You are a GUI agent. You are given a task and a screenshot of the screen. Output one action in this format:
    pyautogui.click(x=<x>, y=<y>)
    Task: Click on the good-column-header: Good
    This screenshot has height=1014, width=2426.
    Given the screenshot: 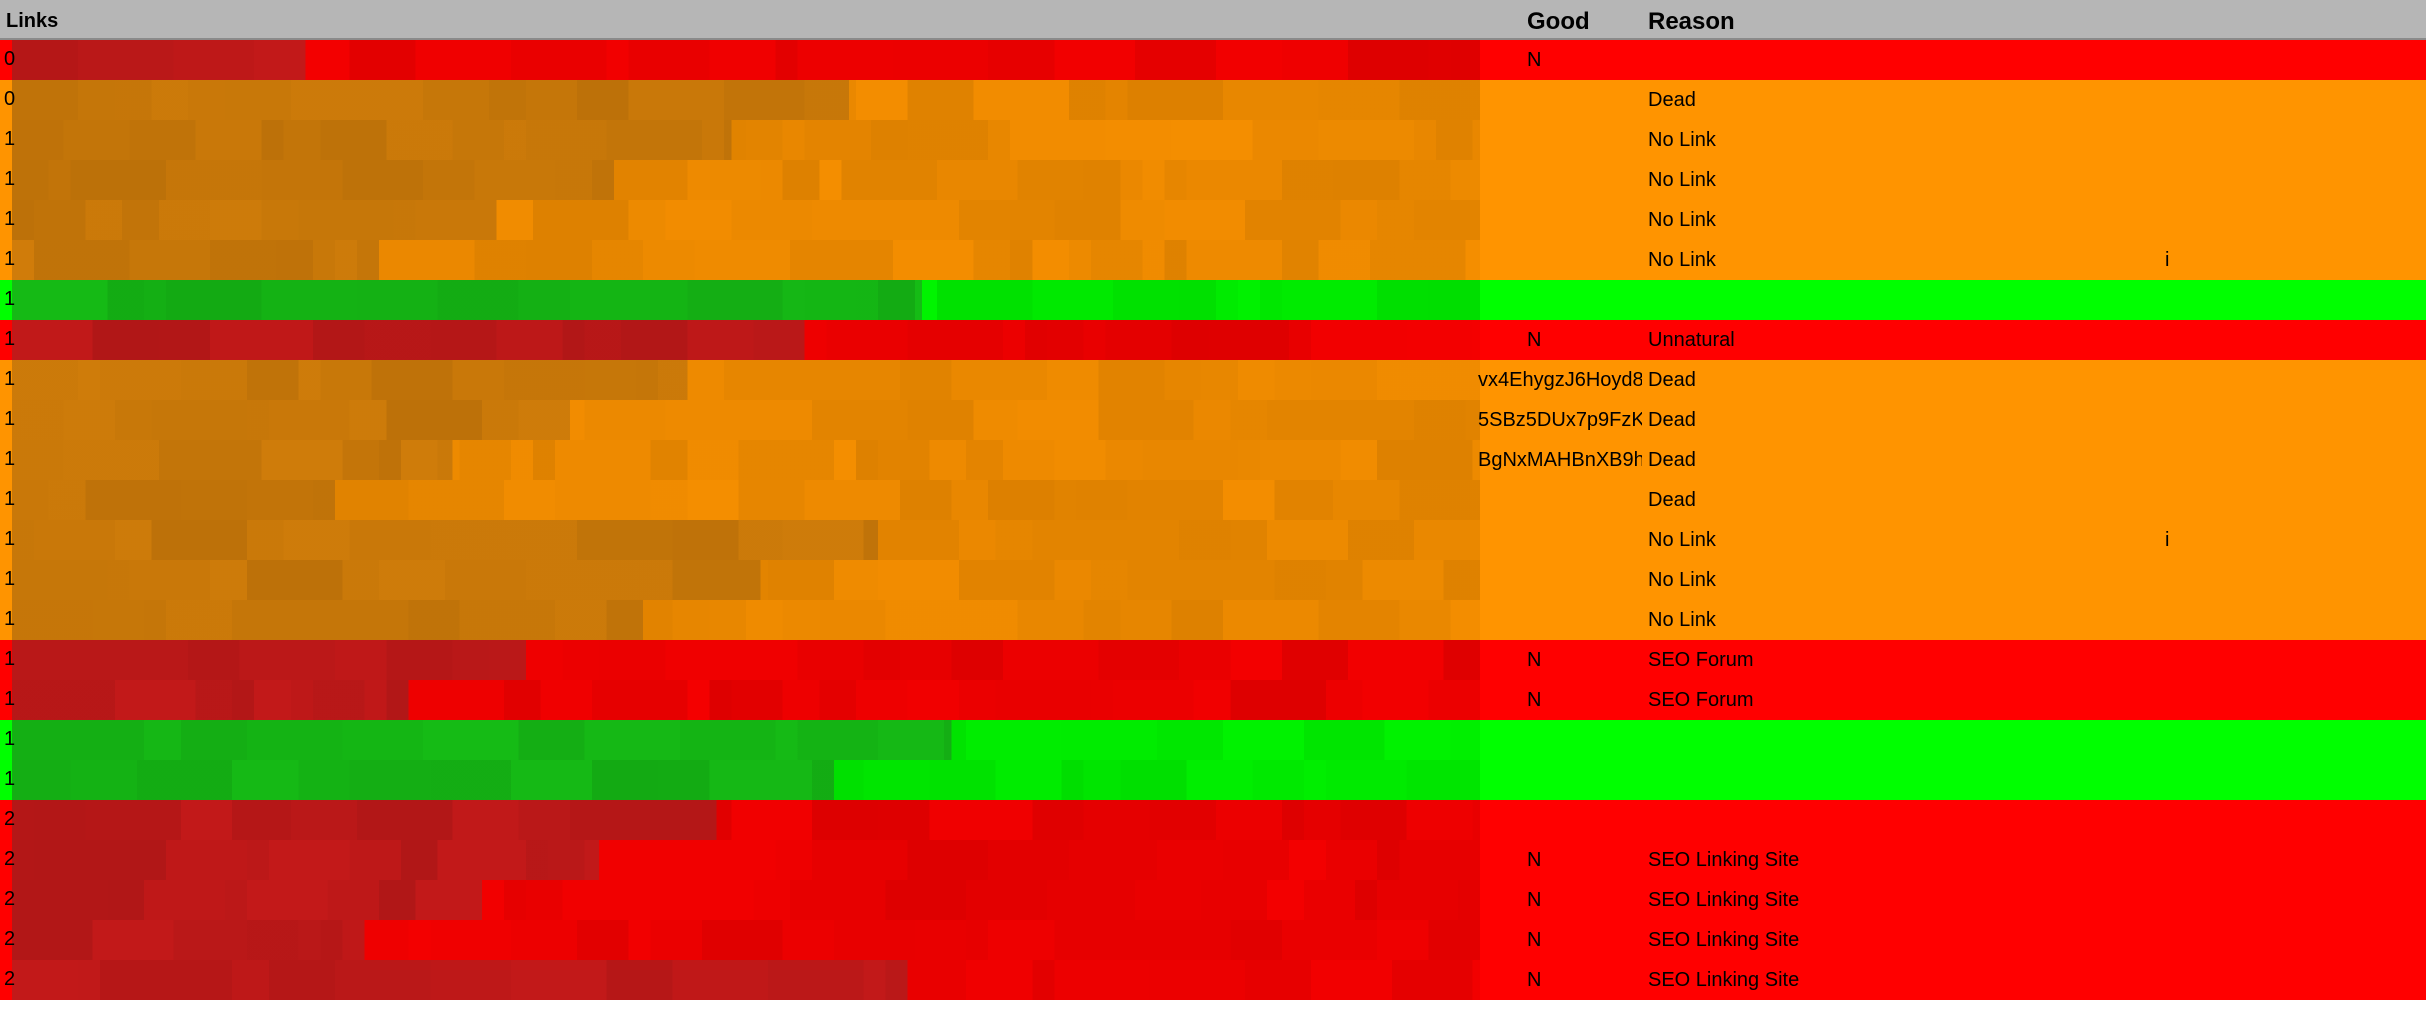 What is the action you would take?
    pyautogui.click(x=1558, y=22)
    